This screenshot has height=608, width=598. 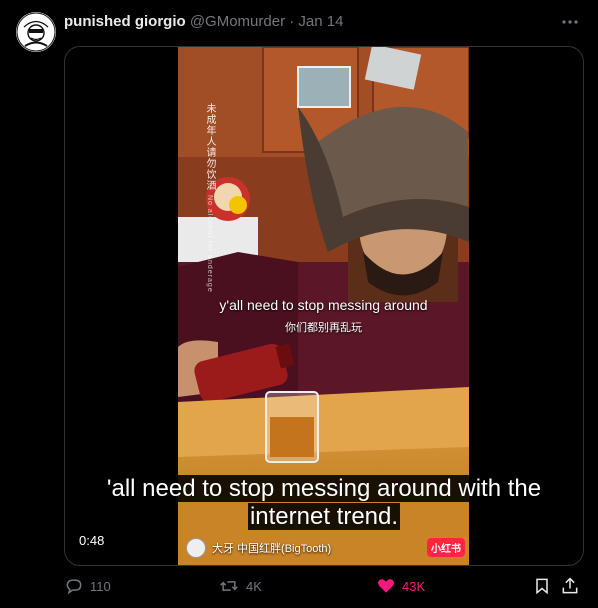 What do you see at coordinates (570, 585) in the screenshot?
I see `share-icon` at bounding box center [570, 585].